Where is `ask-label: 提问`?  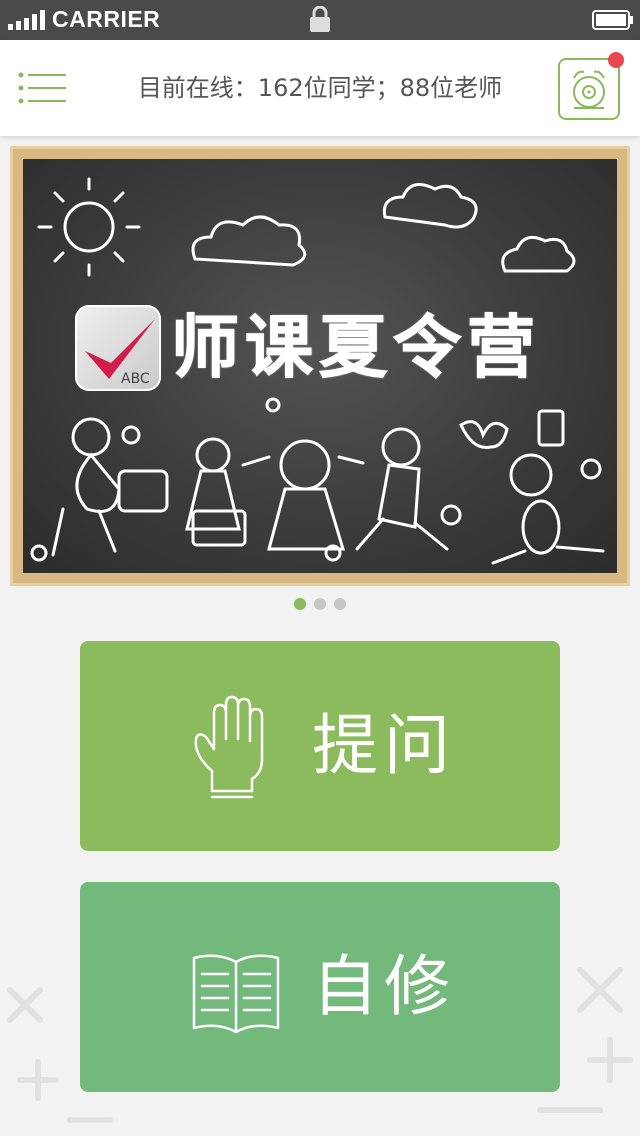 ask-label: 提问 is located at coordinates (384, 745).